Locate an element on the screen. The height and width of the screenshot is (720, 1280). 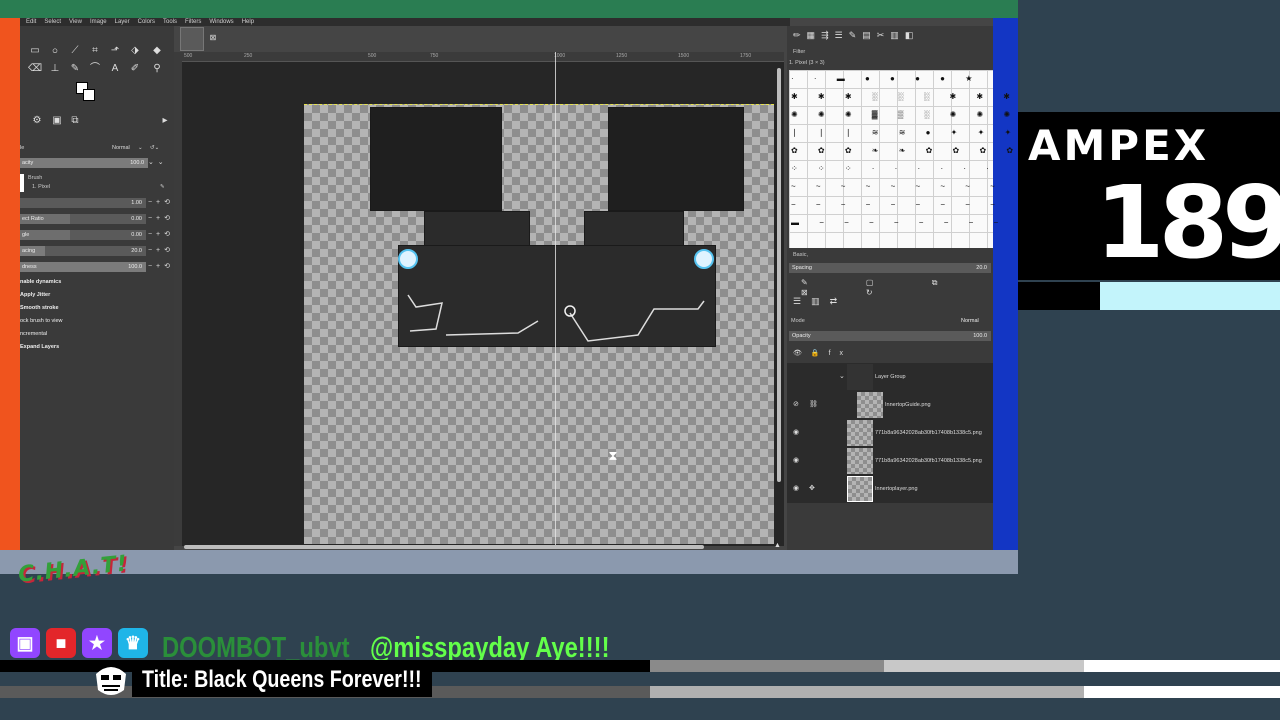
fonts-tab-icon: ⇶ is located at coordinates (825, 35).